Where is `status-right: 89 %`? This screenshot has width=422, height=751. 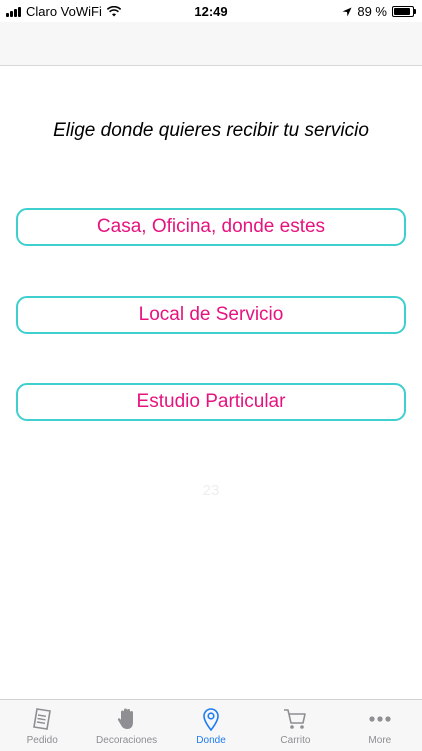
status-right: 89 % is located at coordinates (379, 11).